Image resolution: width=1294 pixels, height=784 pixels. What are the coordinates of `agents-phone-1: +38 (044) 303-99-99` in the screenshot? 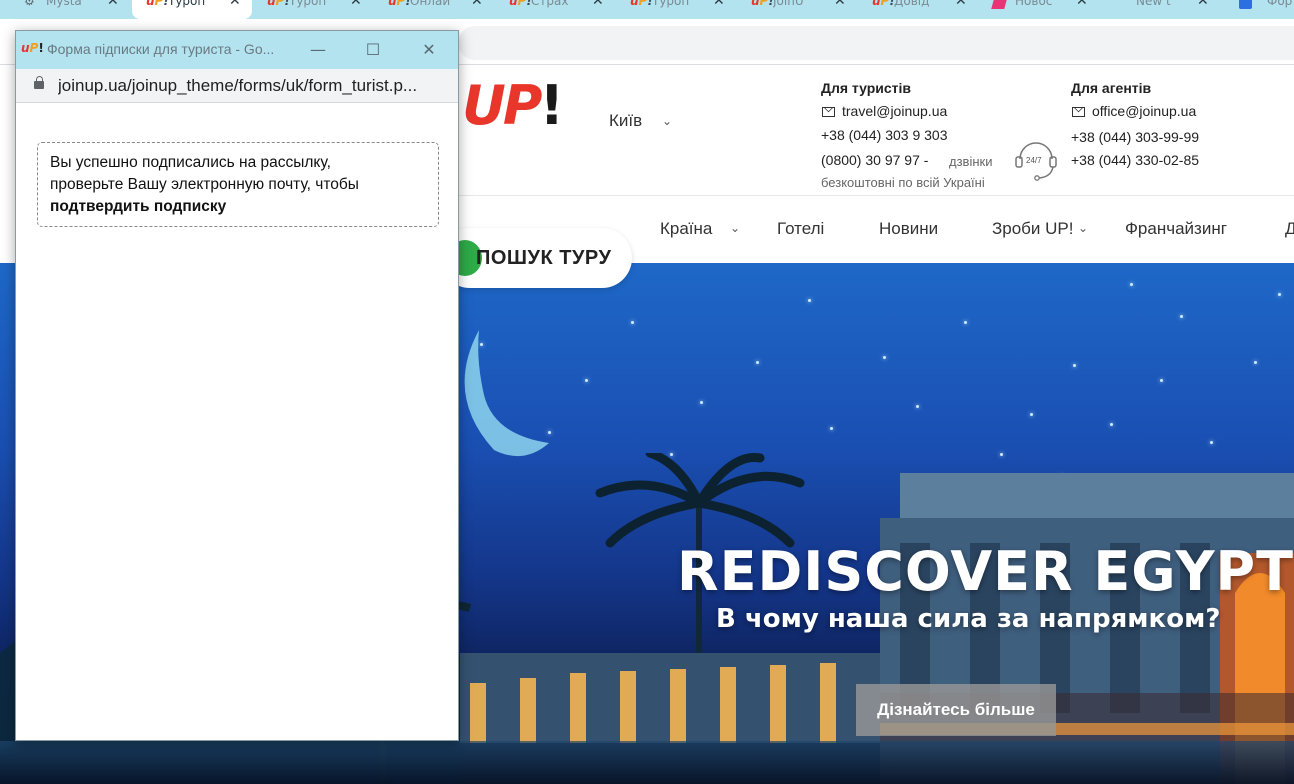 It's located at (1135, 137).